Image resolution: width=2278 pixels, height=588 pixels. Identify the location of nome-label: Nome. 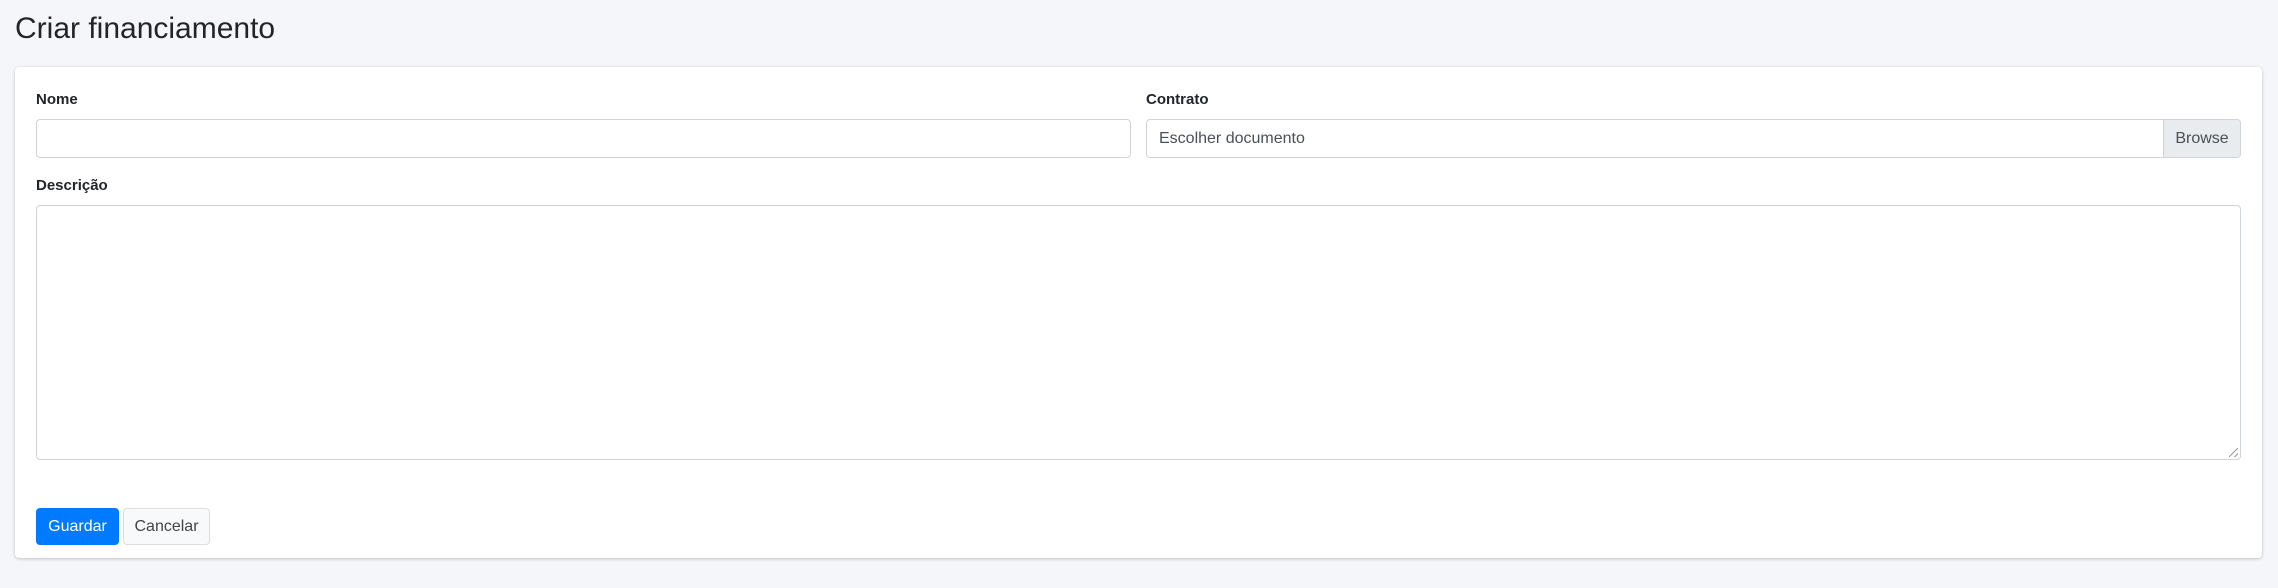
(57, 99).